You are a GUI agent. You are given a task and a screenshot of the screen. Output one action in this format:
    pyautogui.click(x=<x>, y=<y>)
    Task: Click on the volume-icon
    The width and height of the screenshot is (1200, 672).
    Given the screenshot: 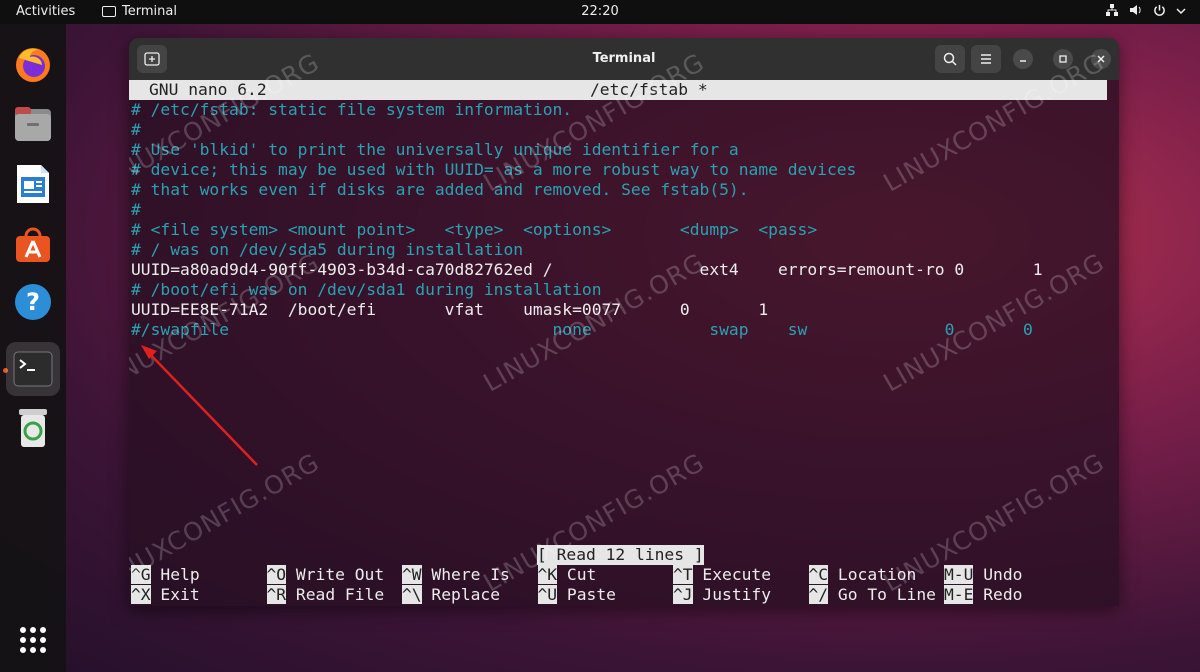 What is the action you would take?
    pyautogui.click(x=1136, y=11)
    